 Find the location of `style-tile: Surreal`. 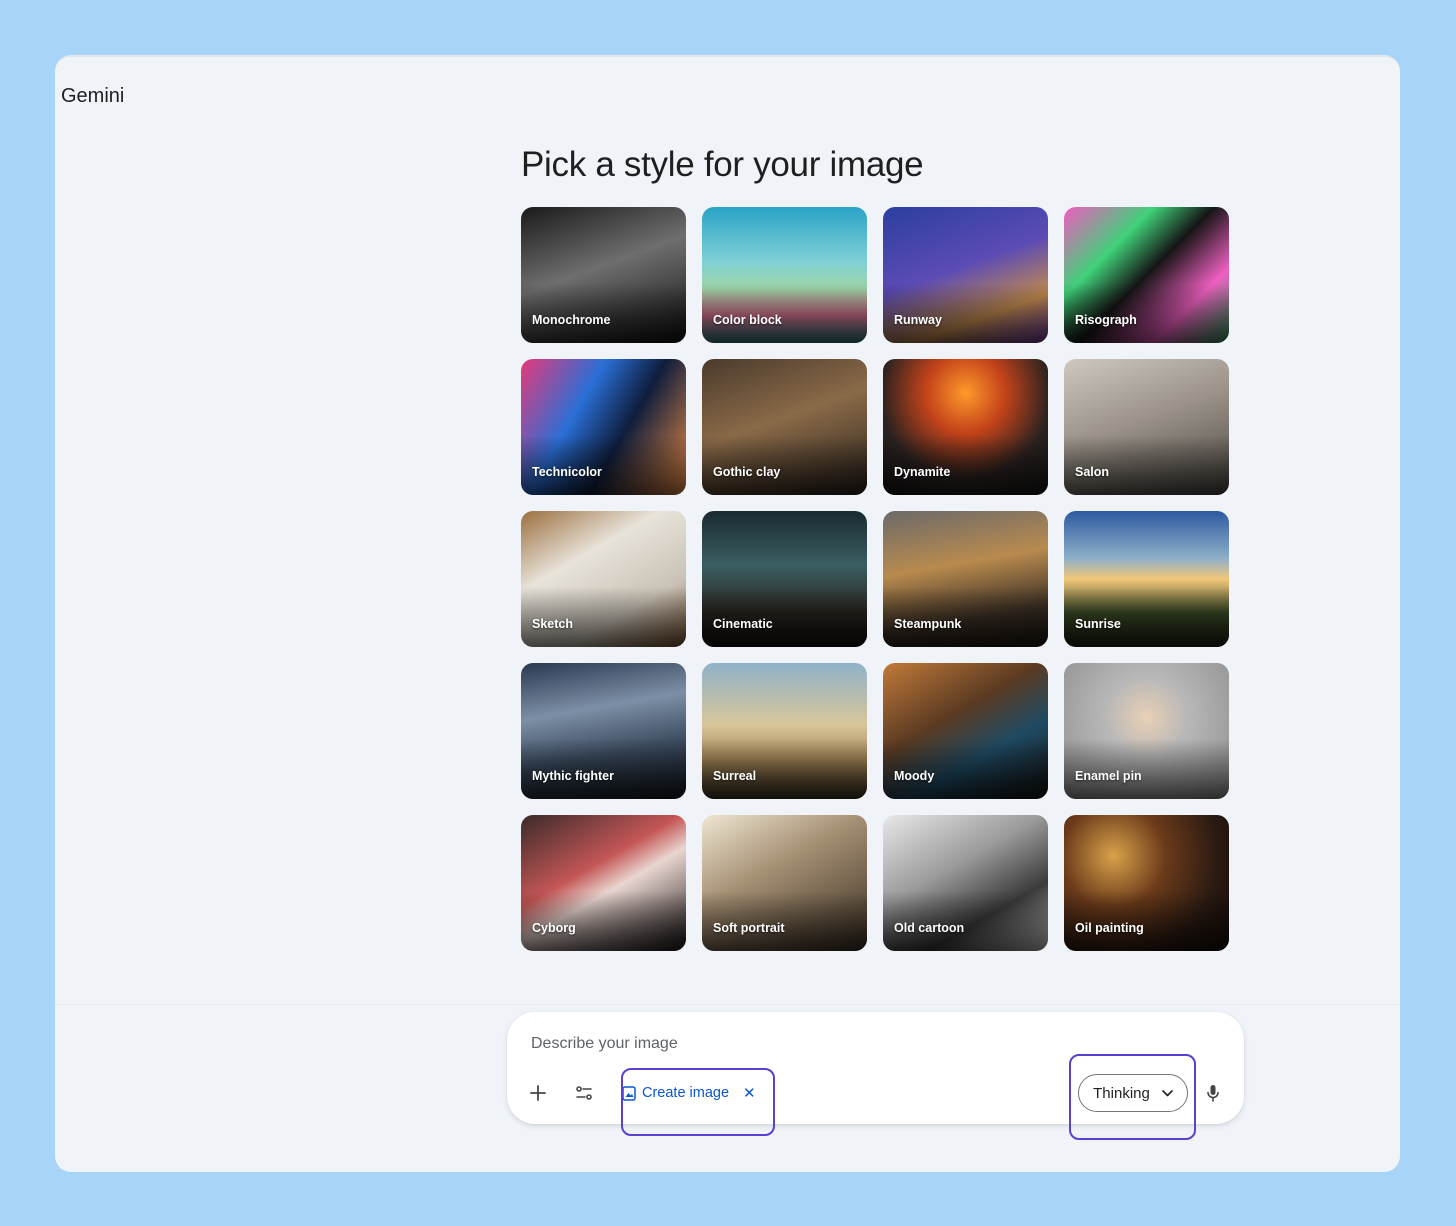

style-tile: Surreal is located at coordinates (784, 731).